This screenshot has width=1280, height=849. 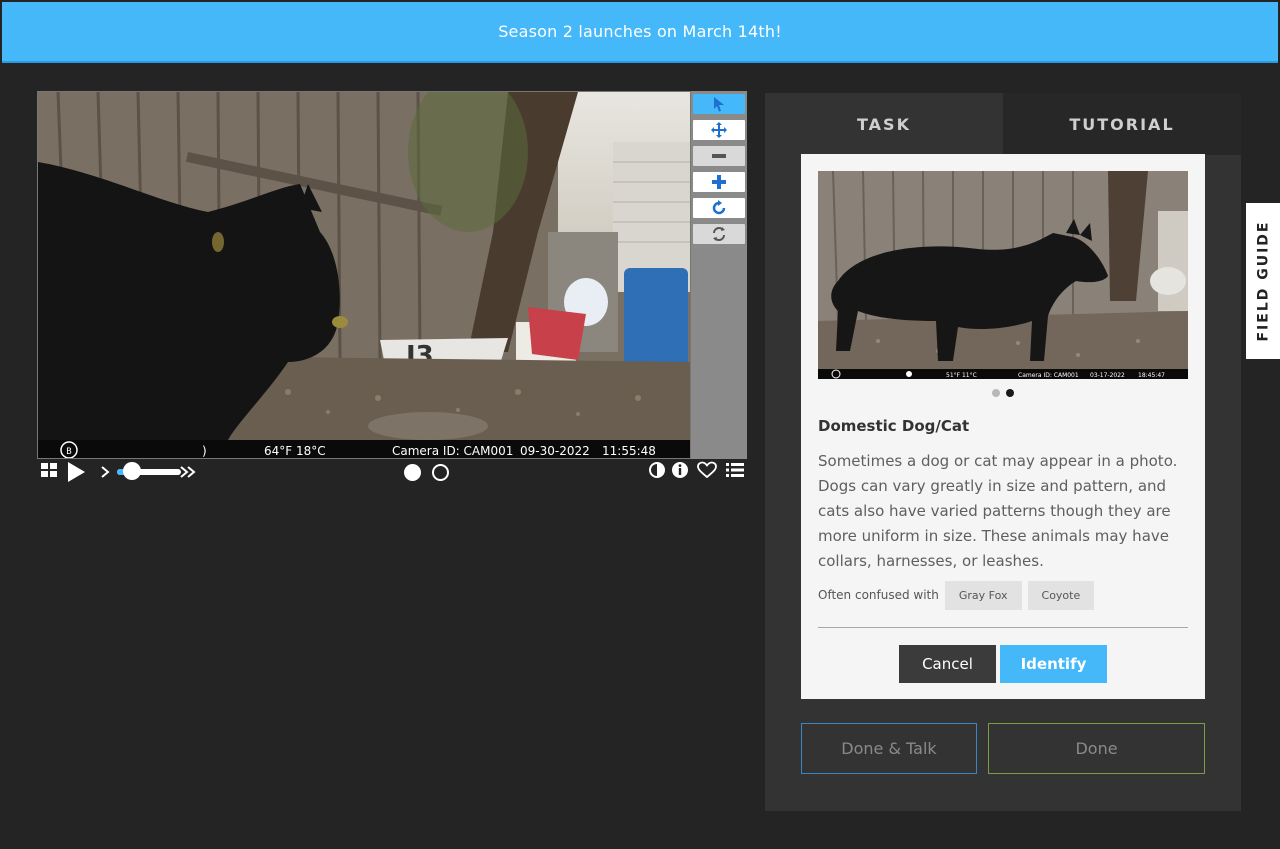 I want to click on confused-with-label: Often confused with, so click(x=878, y=595).